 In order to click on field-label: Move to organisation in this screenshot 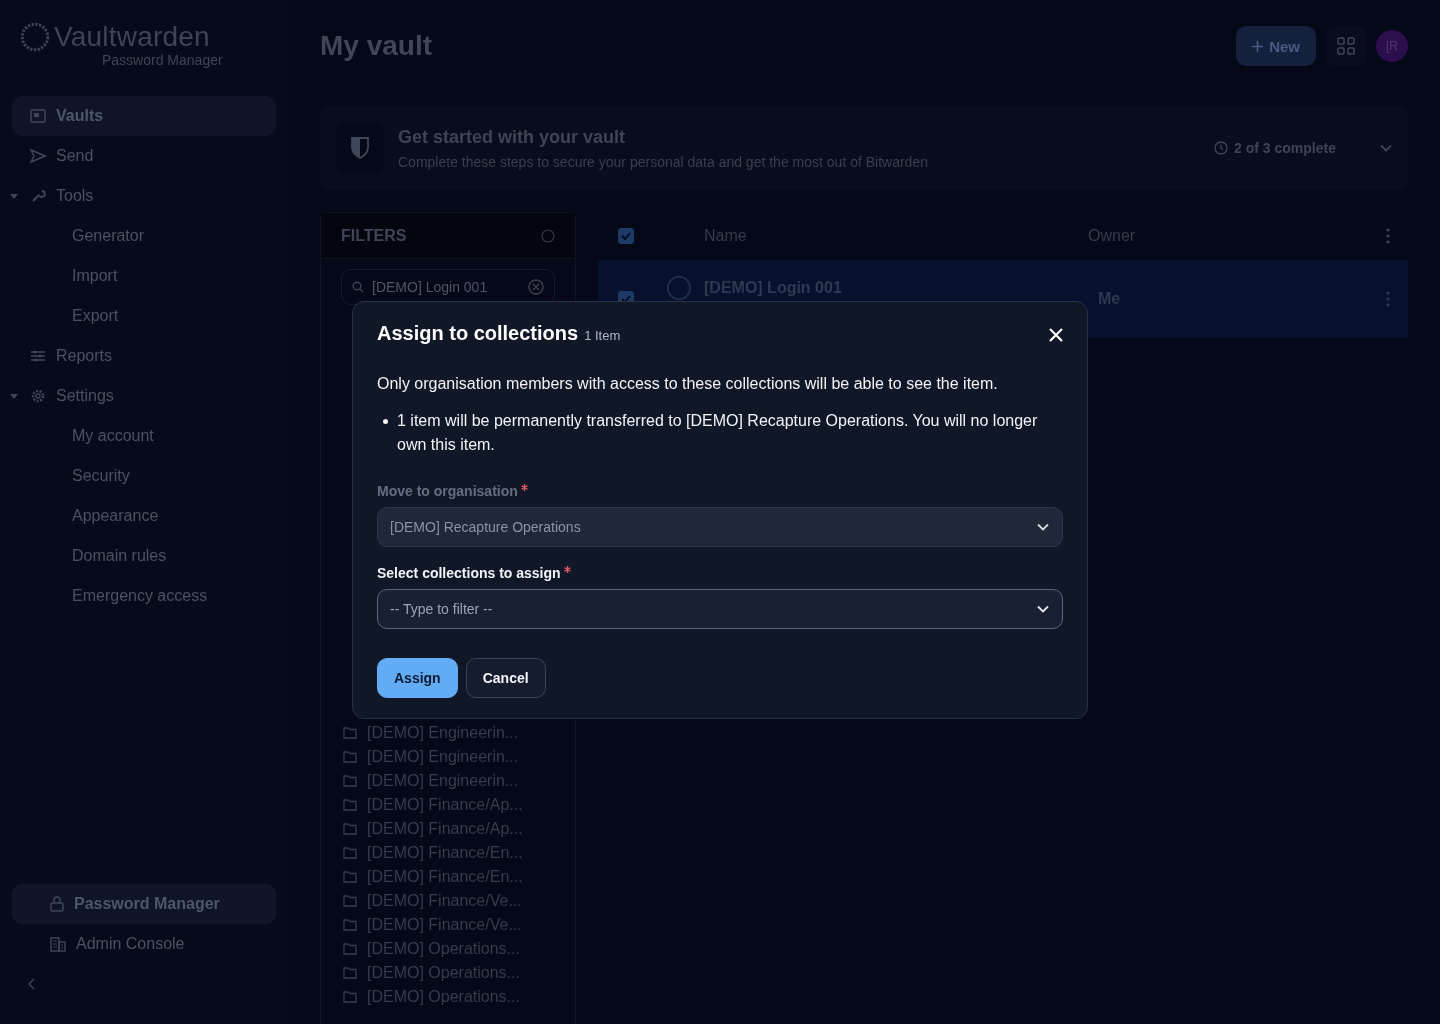, I will do `click(447, 491)`.